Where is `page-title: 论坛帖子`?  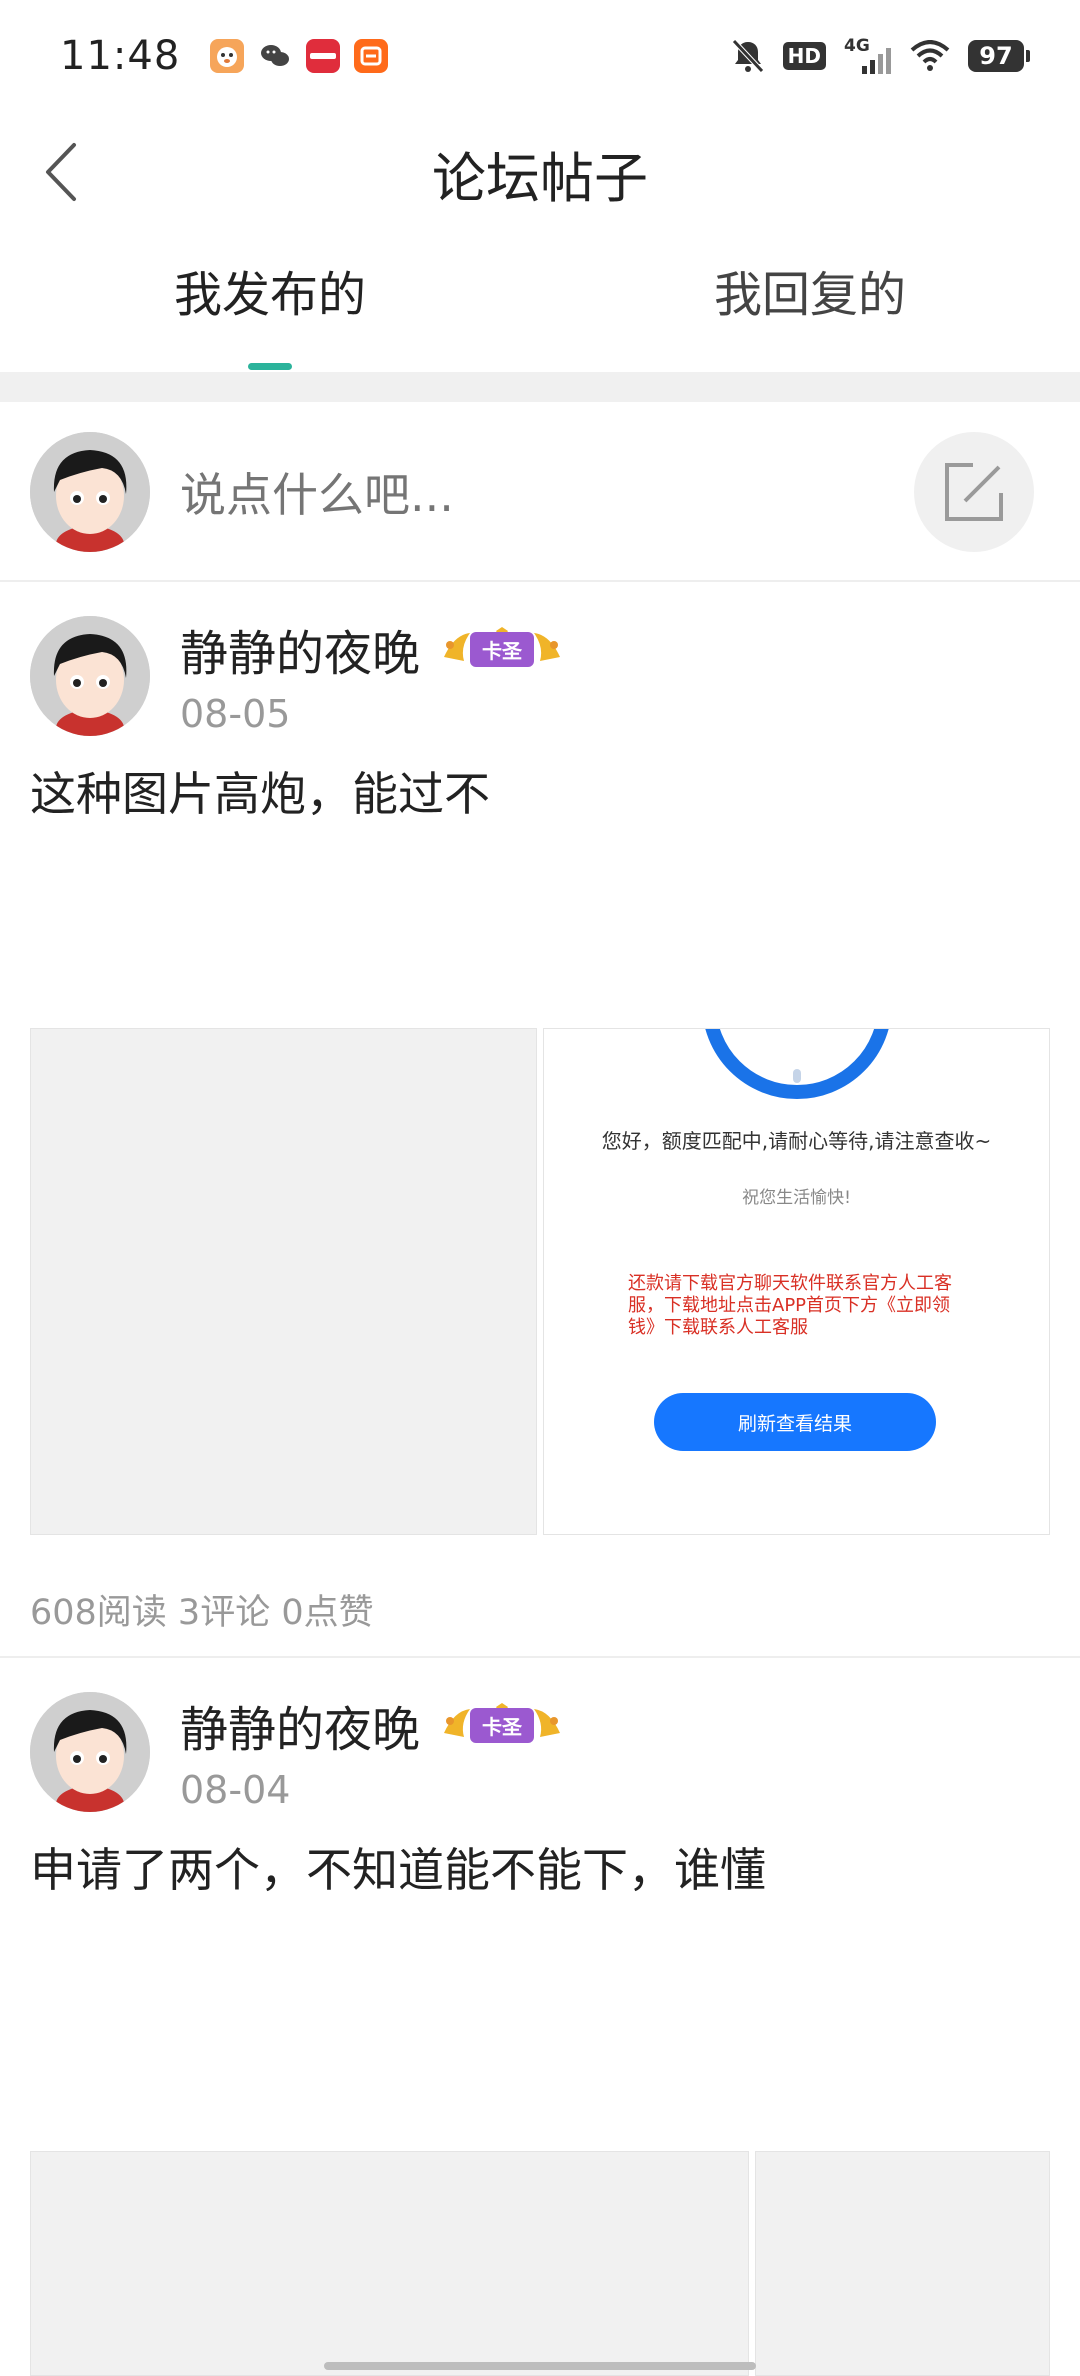 page-title: 论坛帖子 is located at coordinates (540, 178).